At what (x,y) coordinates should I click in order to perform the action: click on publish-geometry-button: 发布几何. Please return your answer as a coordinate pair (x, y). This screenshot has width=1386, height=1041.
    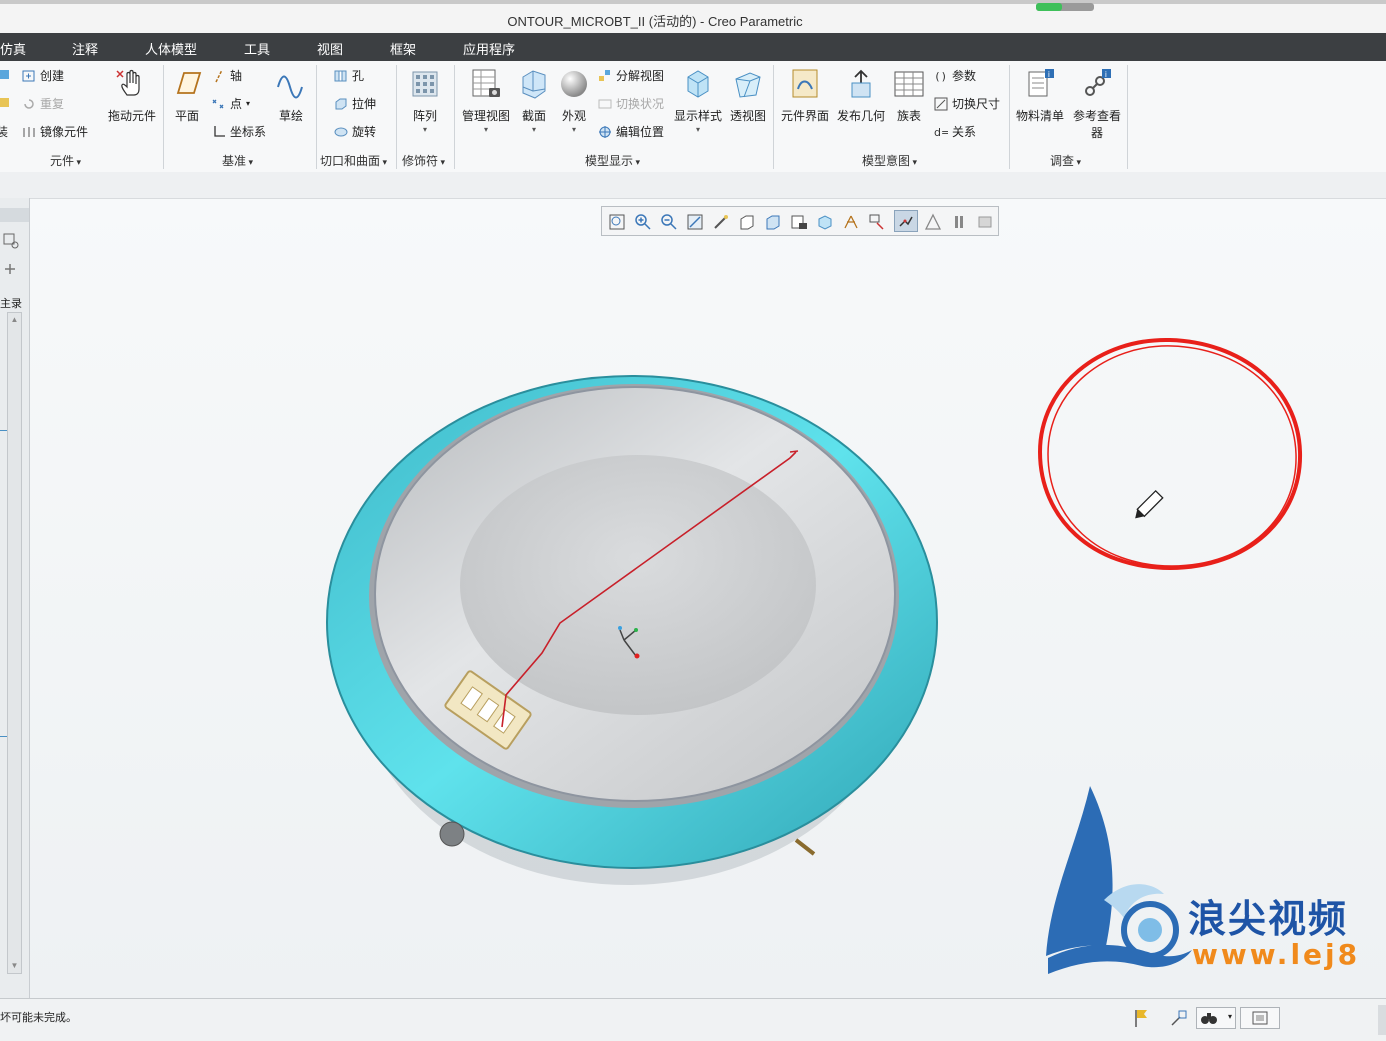
    Looking at the image, I should click on (861, 95).